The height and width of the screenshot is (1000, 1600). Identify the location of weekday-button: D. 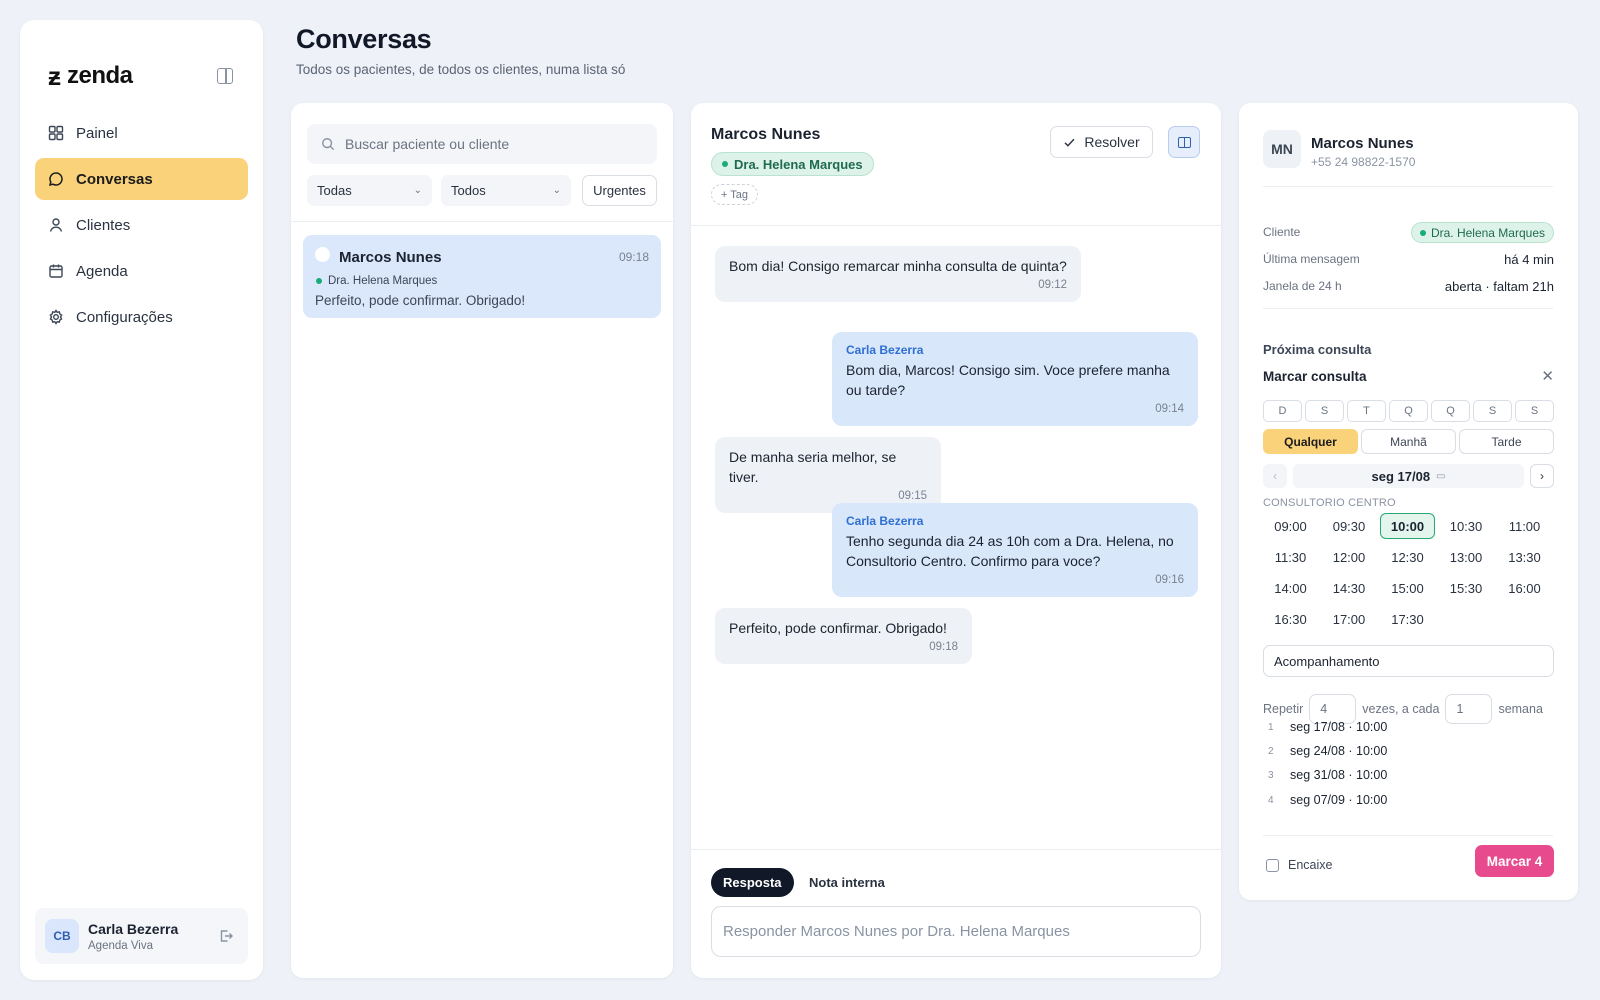
(1282, 411).